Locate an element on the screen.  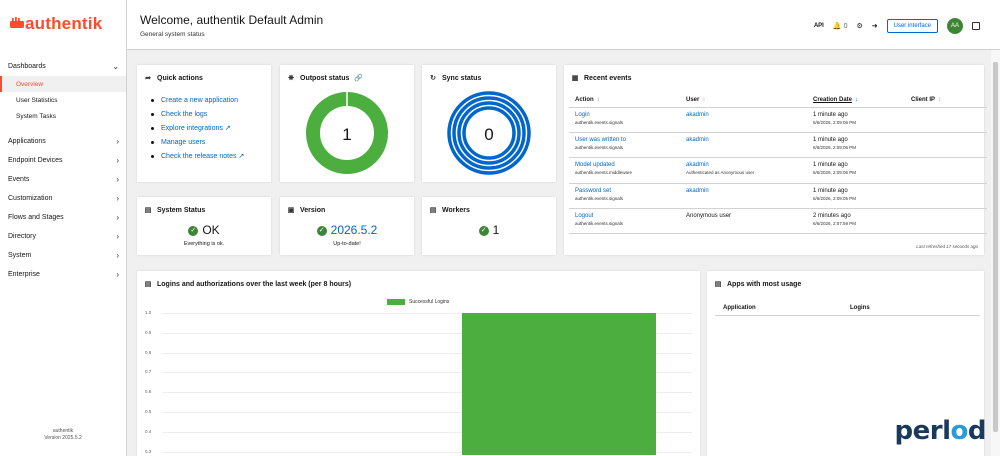
notifications-button: 🔔 0 is located at coordinates (840, 26).